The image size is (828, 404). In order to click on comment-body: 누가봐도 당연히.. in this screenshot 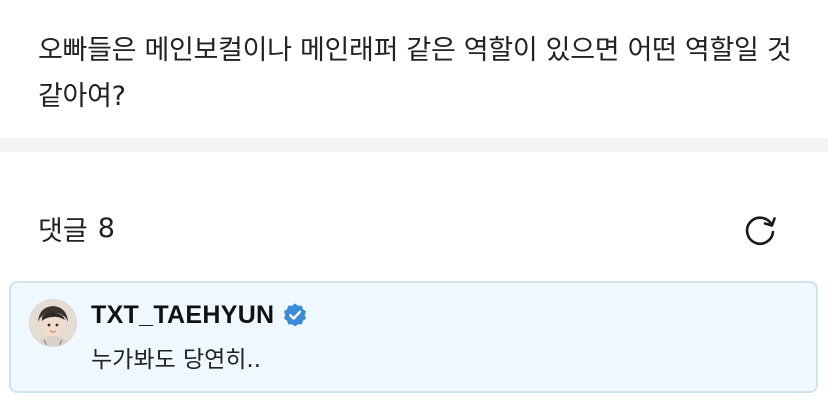, I will do `click(176, 360)`.